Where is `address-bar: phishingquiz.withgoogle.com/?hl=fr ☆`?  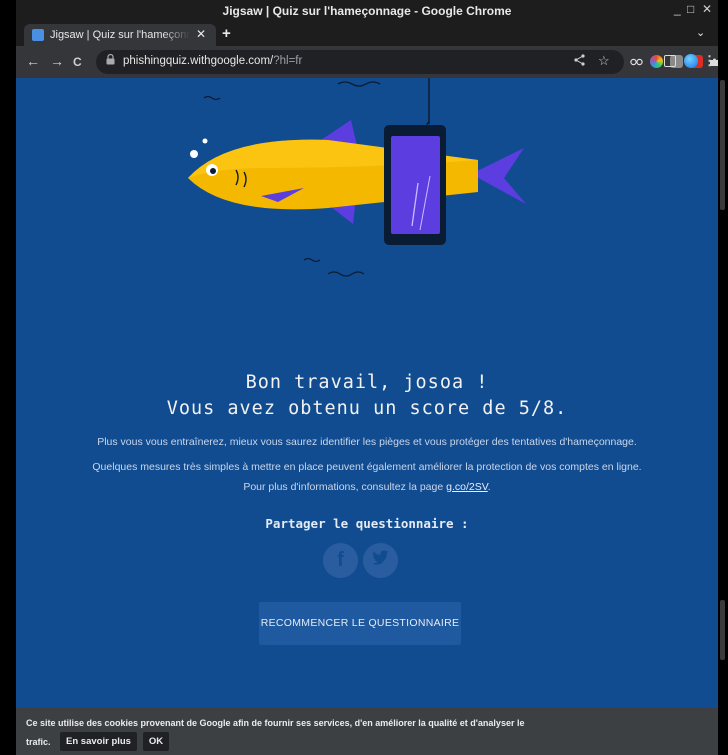 address-bar: phishingquiz.withgoogle.com/?hl=fr ☆ is located at coordinates (360, 62).